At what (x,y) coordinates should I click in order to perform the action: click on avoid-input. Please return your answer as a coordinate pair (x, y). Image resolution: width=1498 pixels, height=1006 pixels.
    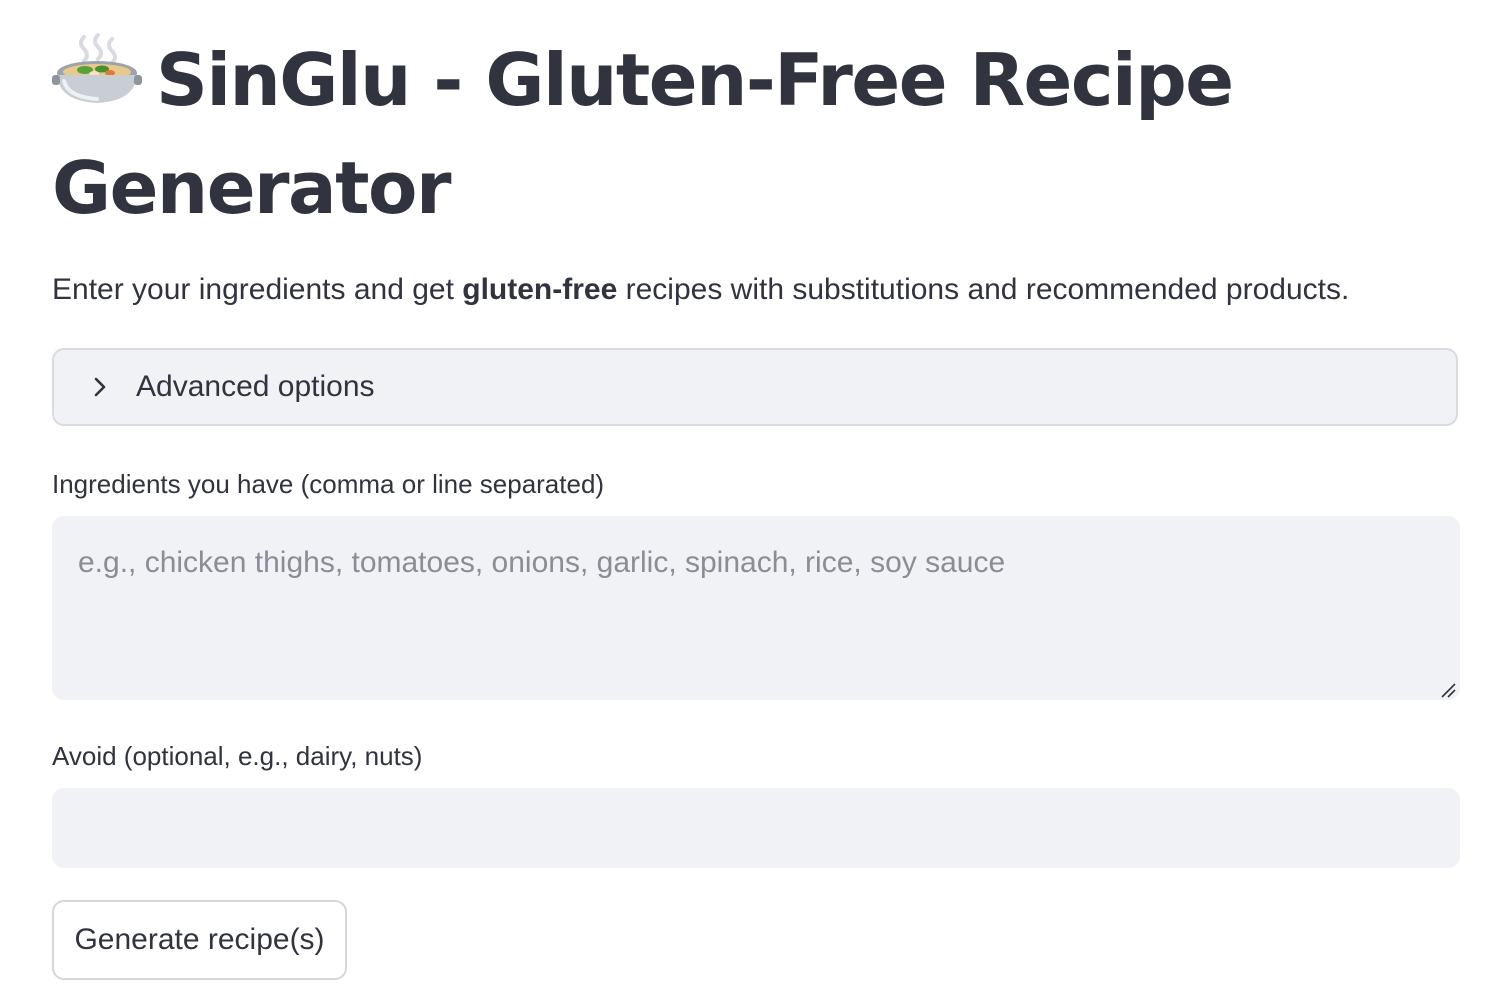
    Looking at the image, I should click on (756, 828).